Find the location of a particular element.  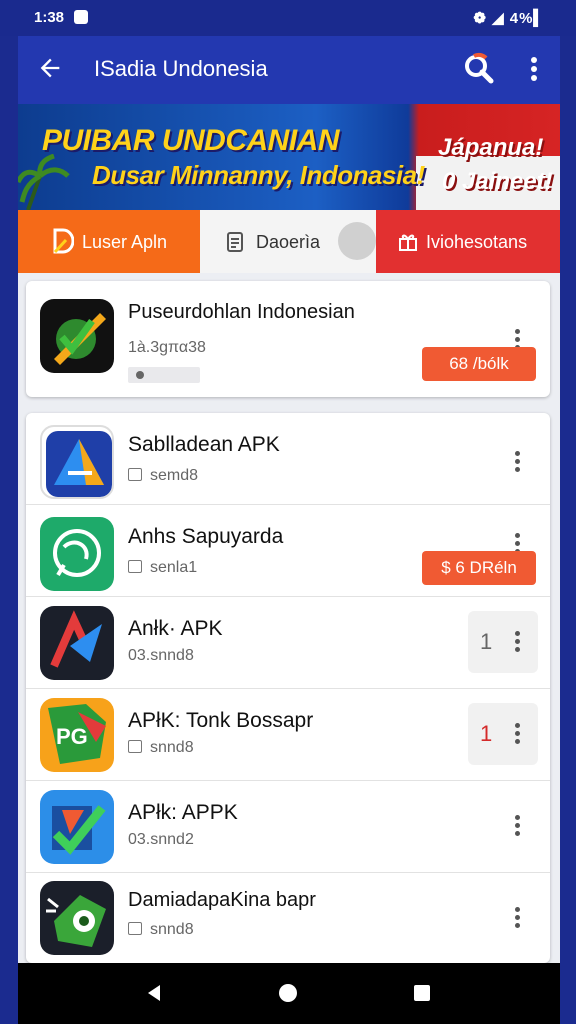

app-name: Puseurdohlan Indonesian is located at coordinates (241, 312).